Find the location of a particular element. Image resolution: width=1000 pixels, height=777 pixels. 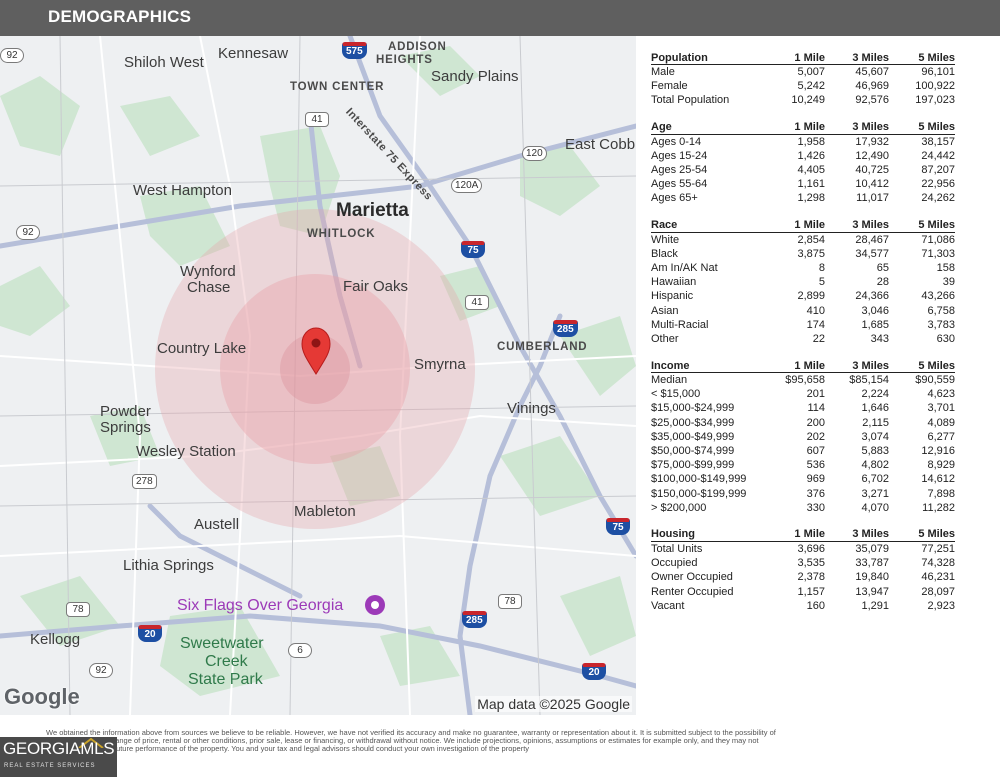

table-cell: 96,101 is located at coordinates (938, 72).